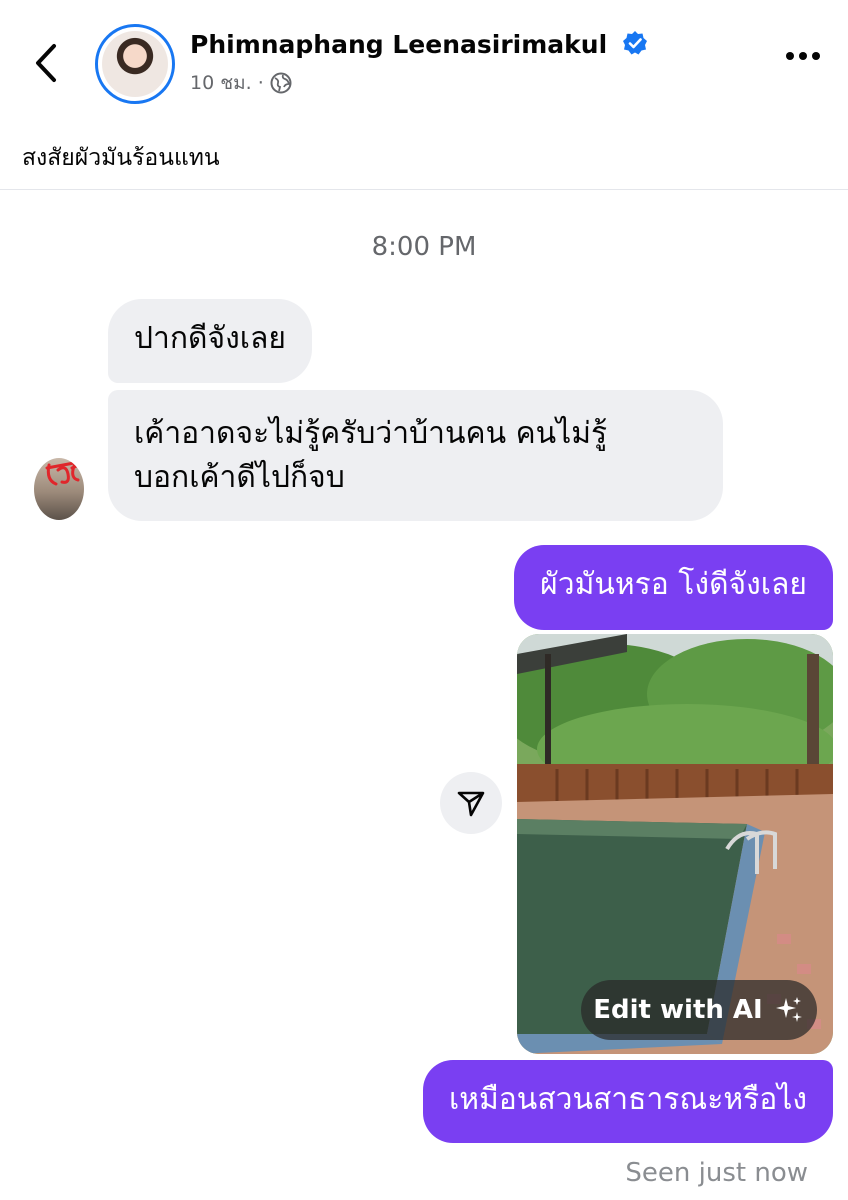 The image size is (848, 1200). What do you see at coordinates (281, 83) in the screenshot?
I see `globe-icon` at bounding box center [281, 83].